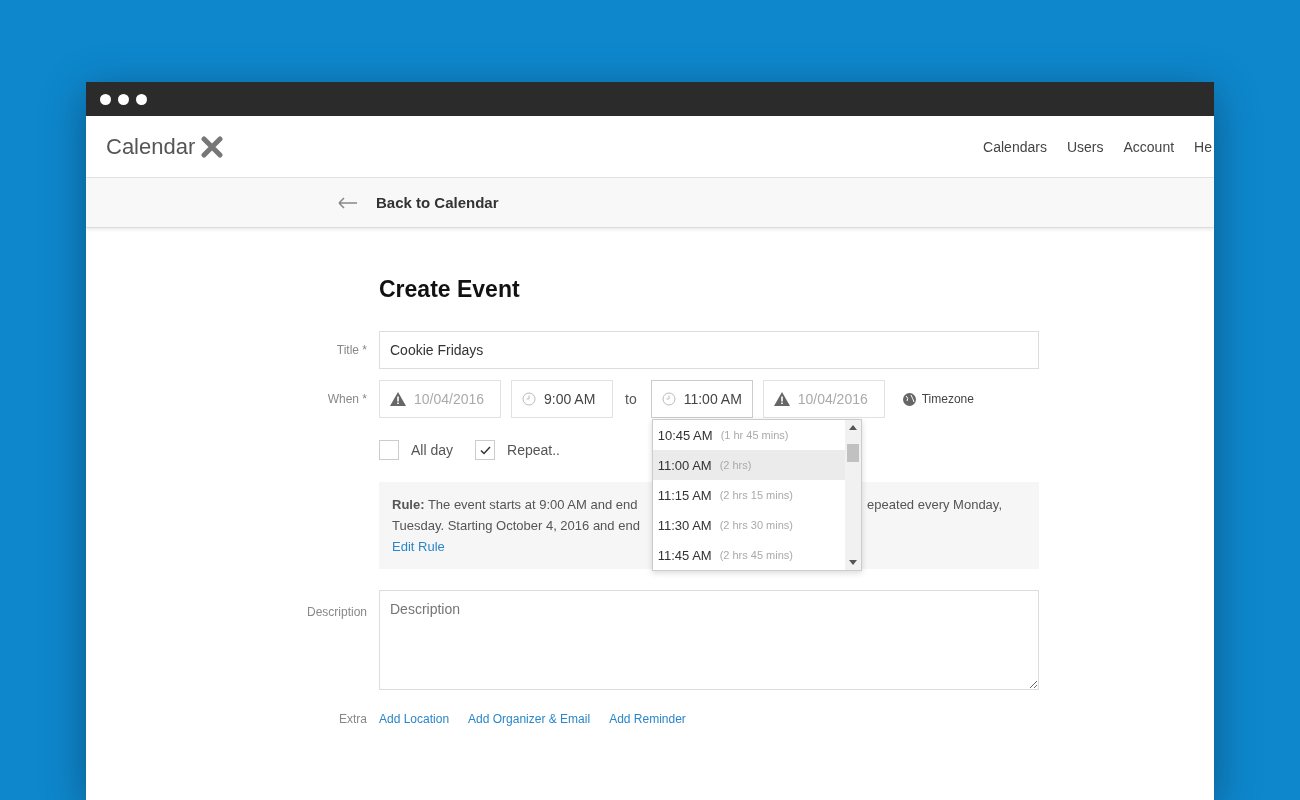 This screenshot has width=1300, height=800. Describe the element at coordinates (852, 453) in the screenshot. I see `scroll-thumb` at that location.